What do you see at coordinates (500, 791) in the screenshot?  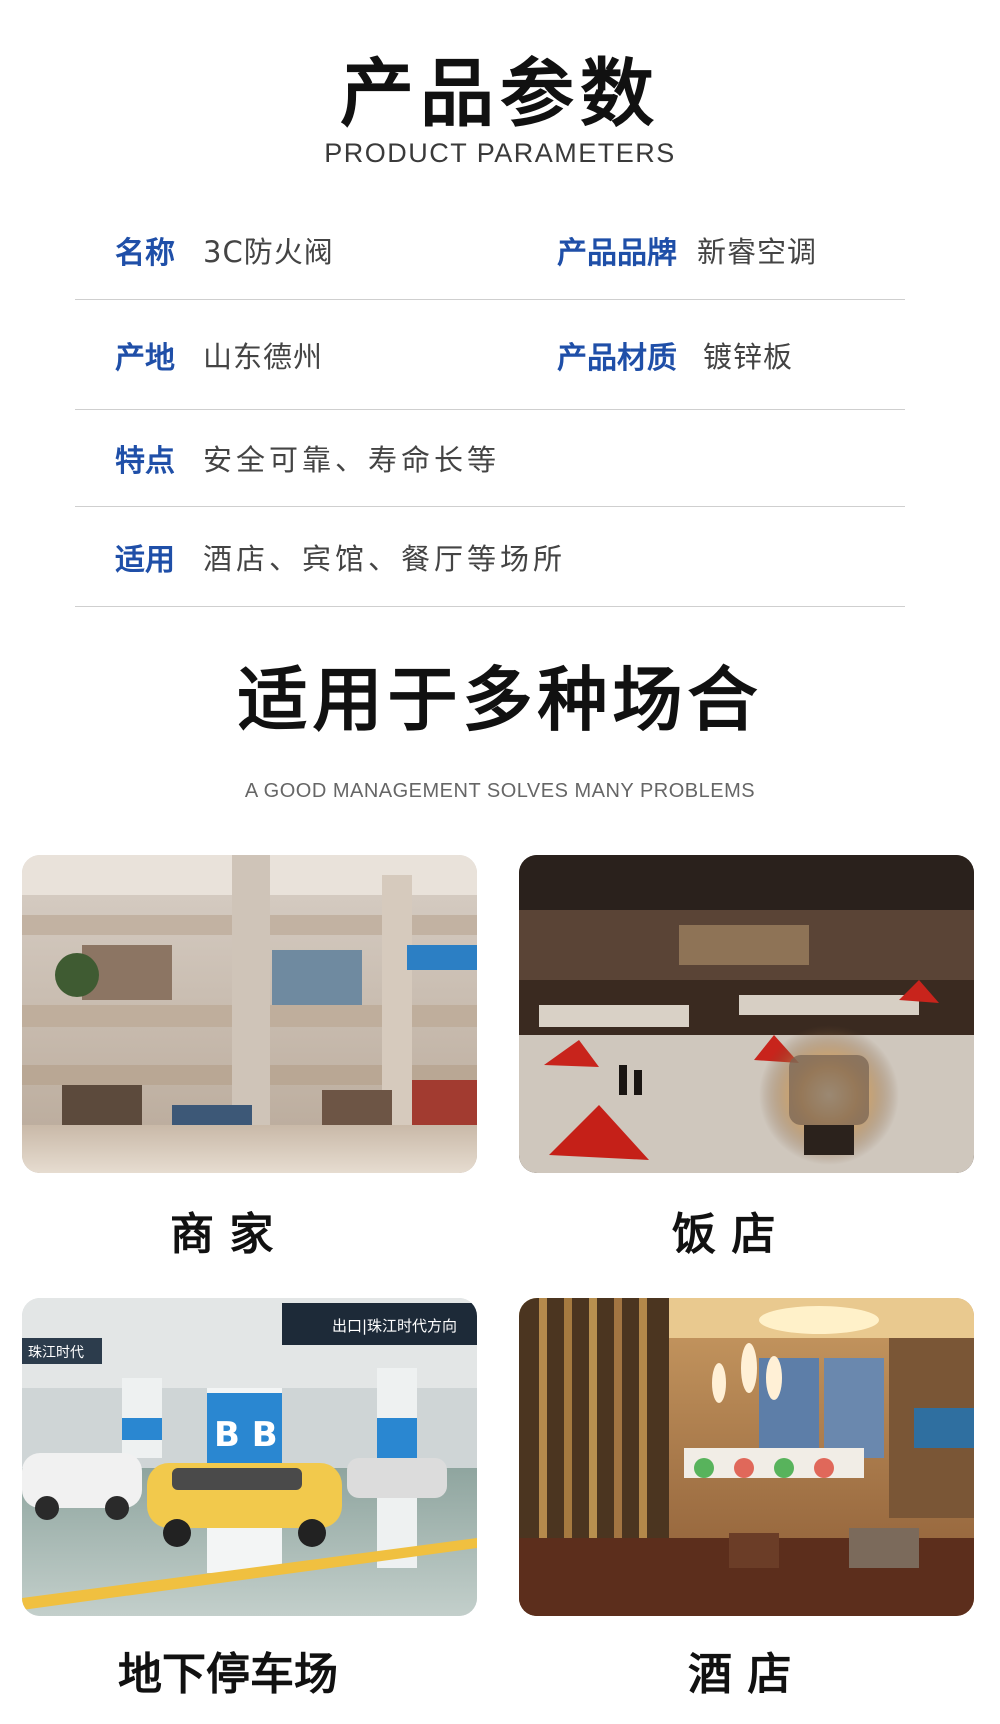 I see `usage-subtitle: A GOOD MANAGEMENT SOLVES MANY PROBLEMS` at bounding box center [500, 791].